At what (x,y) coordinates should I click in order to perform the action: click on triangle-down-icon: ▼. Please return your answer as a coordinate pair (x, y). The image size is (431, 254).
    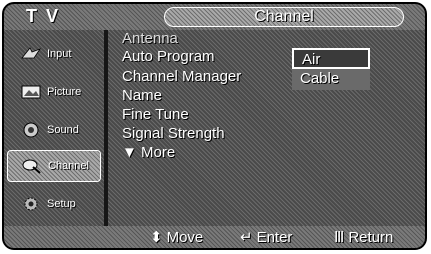
    Looking at the image, I should click on (129, 152).